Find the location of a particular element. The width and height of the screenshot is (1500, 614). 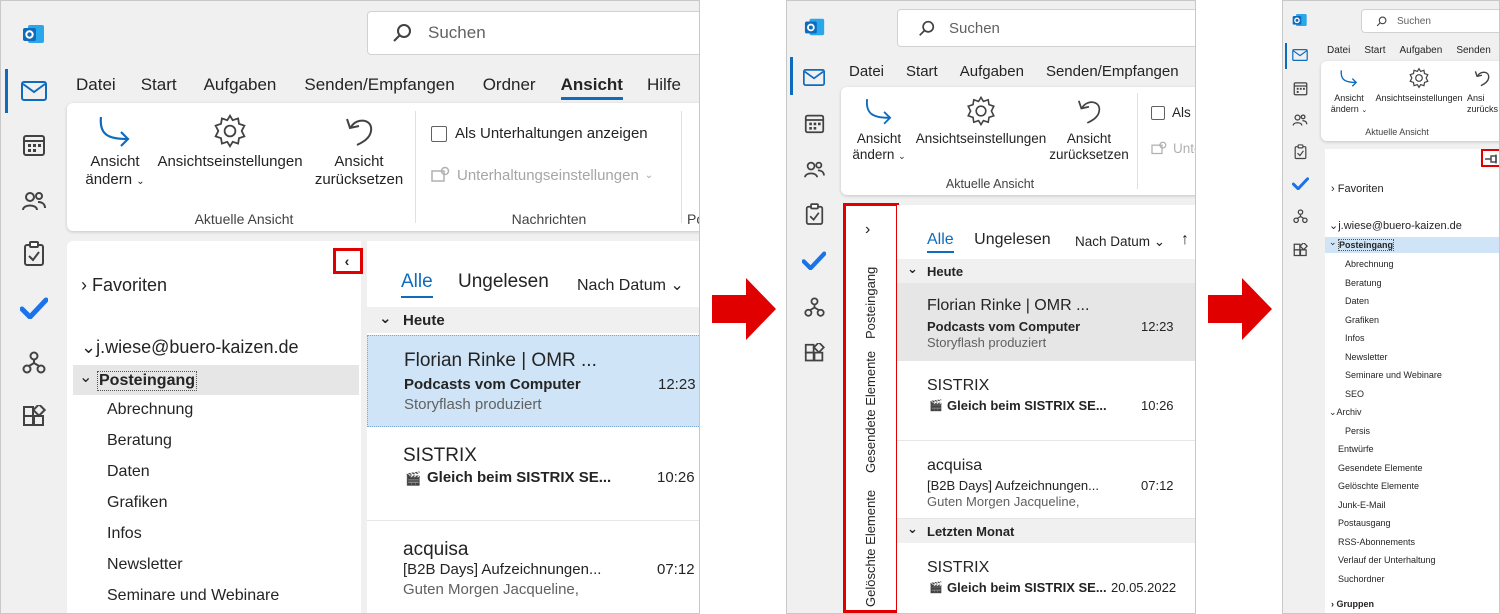

sort-direction-arrow-icon: ↑ is located at coordinates (1185, 240).